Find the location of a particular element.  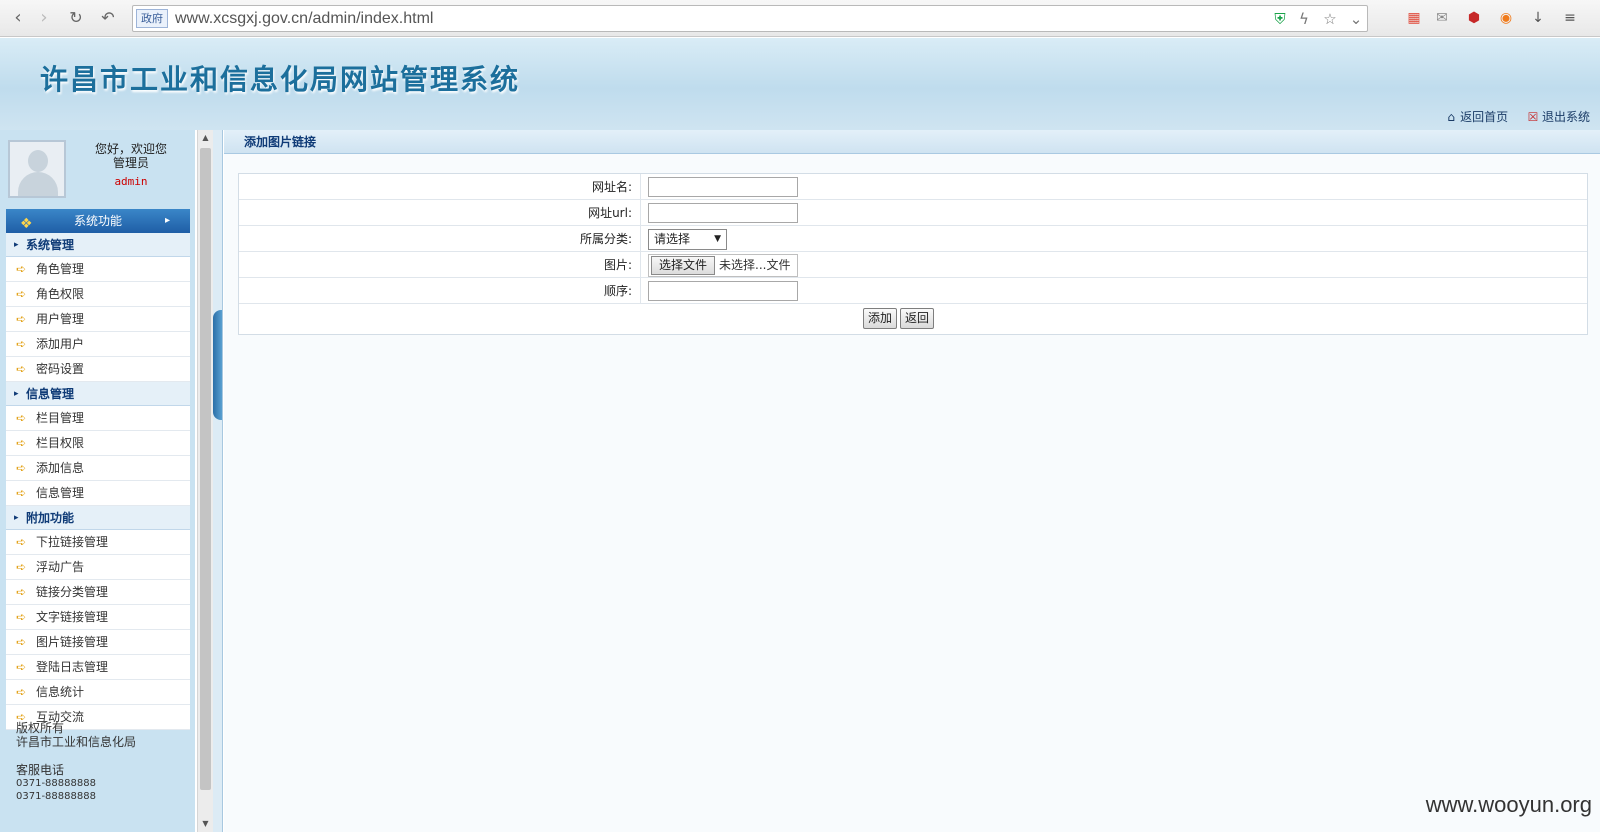

choose-file-button: 选择文件 is located at coordinates (683, 265).